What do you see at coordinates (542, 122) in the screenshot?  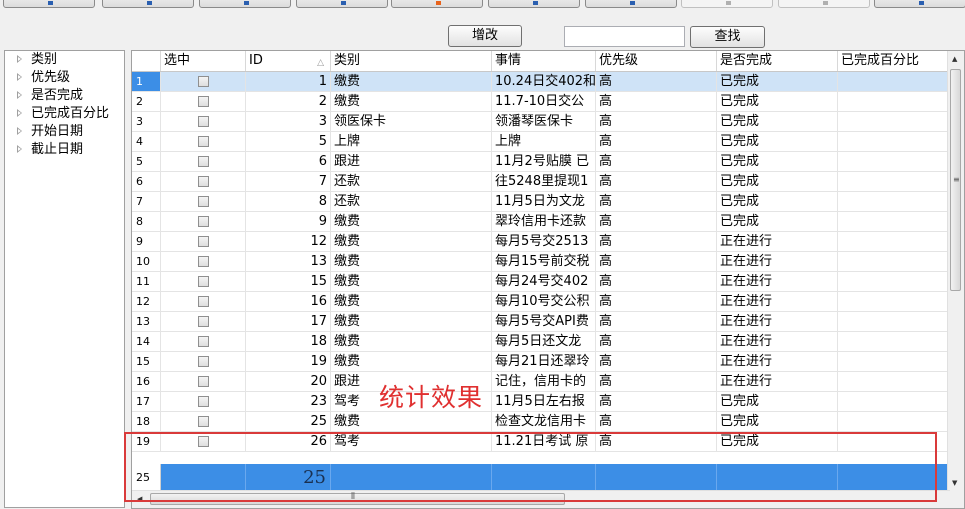 I see `table-row: 3 3 领医保卡 领潘琴医保卡高已完成` at bounding box center [542, 122].